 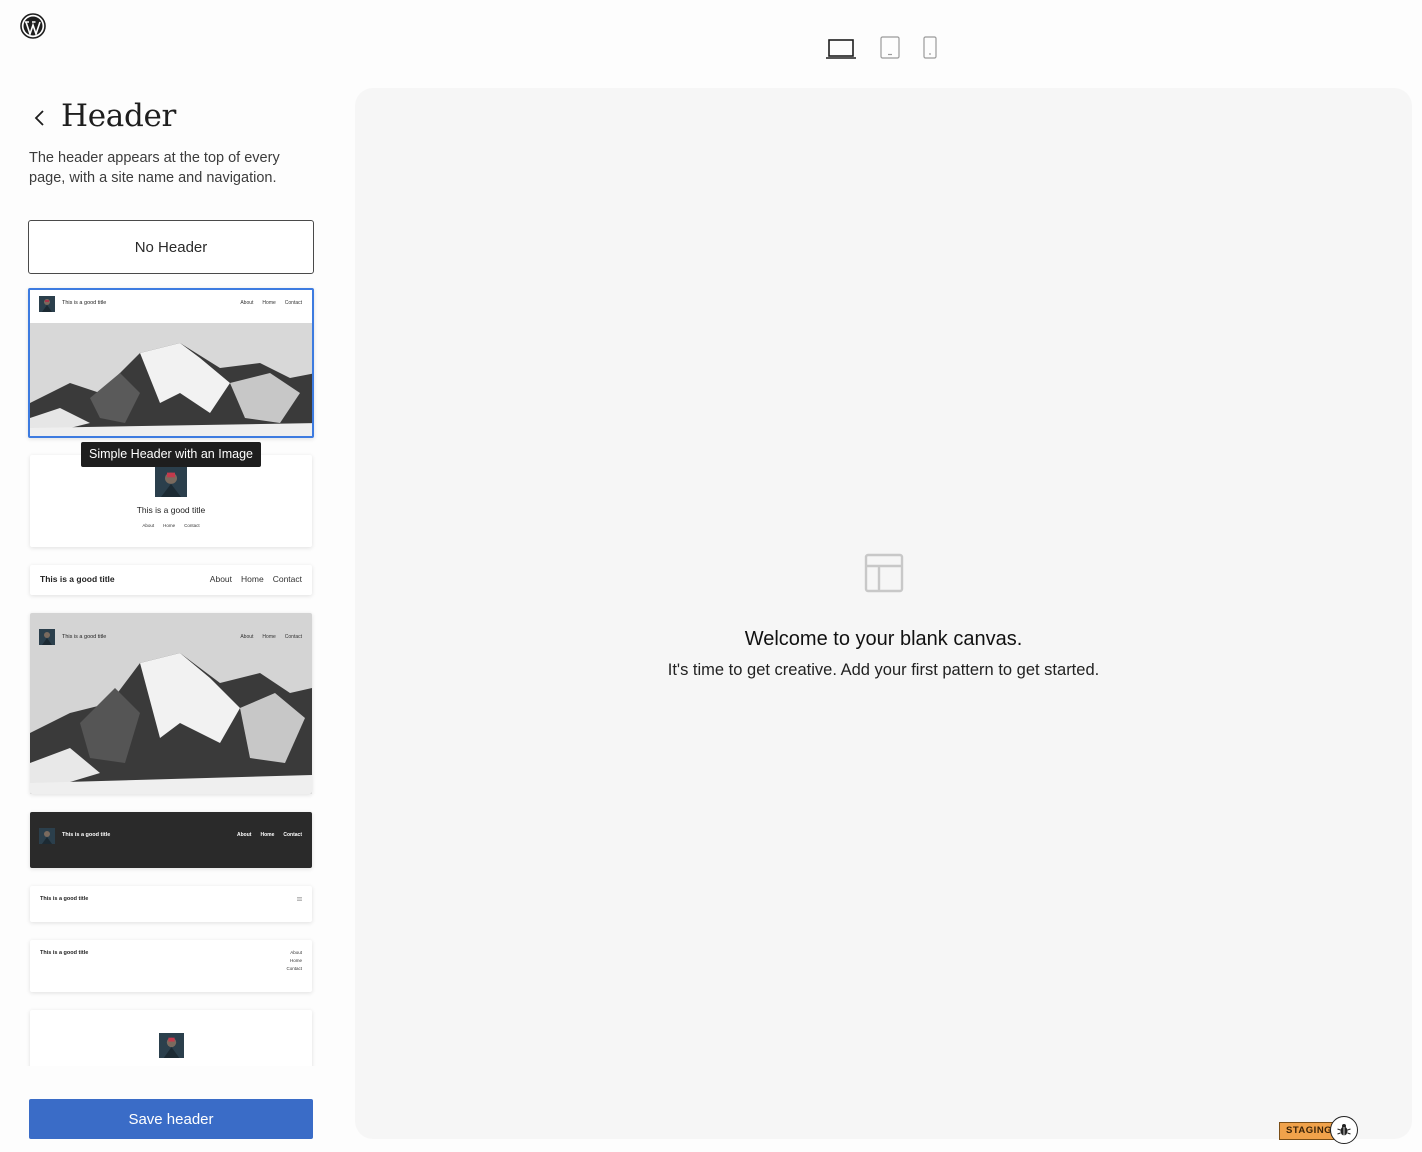 I want to click on pattern-dark-header: This is a good title About Home Contact, so click(x=171, y=840).